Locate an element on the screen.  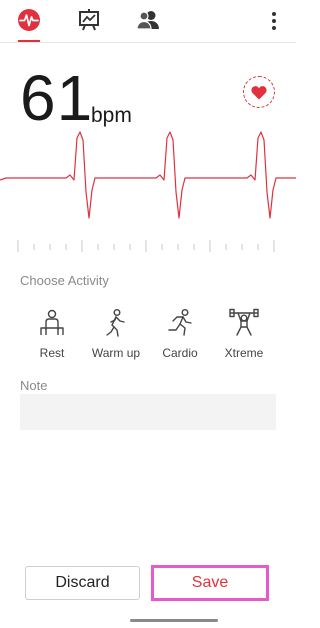
more-options-icon is located at coordinates (274, 21).